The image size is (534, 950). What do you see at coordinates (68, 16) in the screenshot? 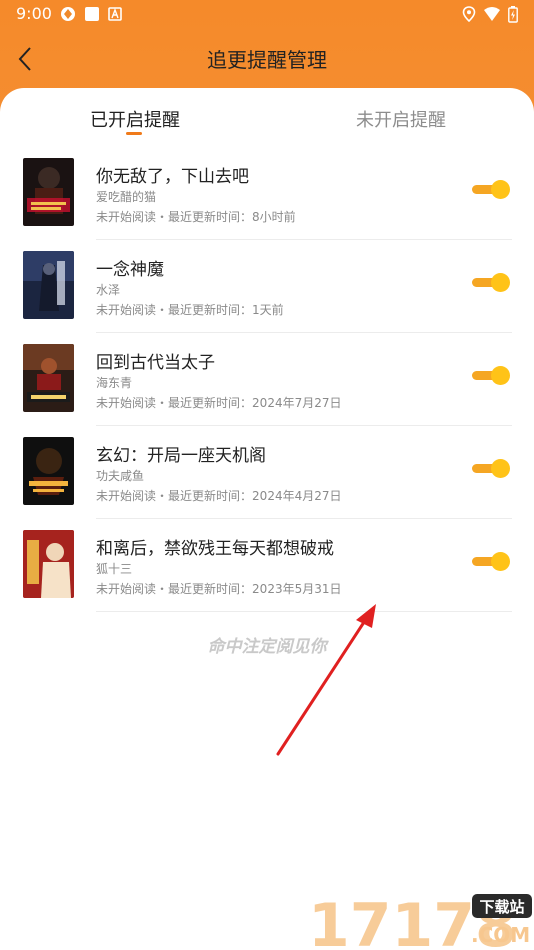
I see `app-notification-icon` at bounding box center [68, 16].